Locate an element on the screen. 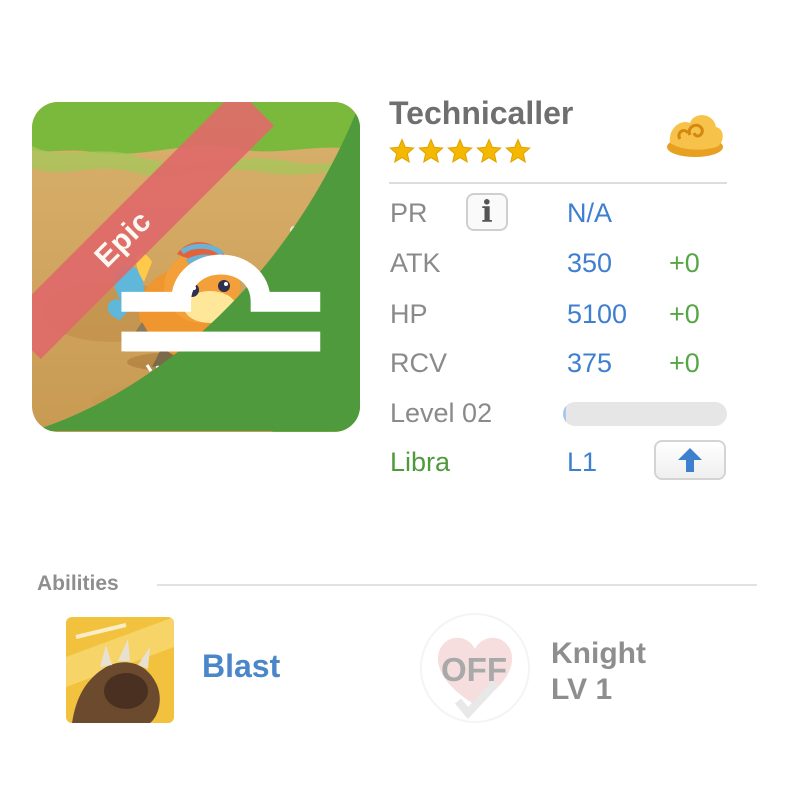 The image size is (786, 800). level-label: Level 02 is located at coordinates (441, 413).